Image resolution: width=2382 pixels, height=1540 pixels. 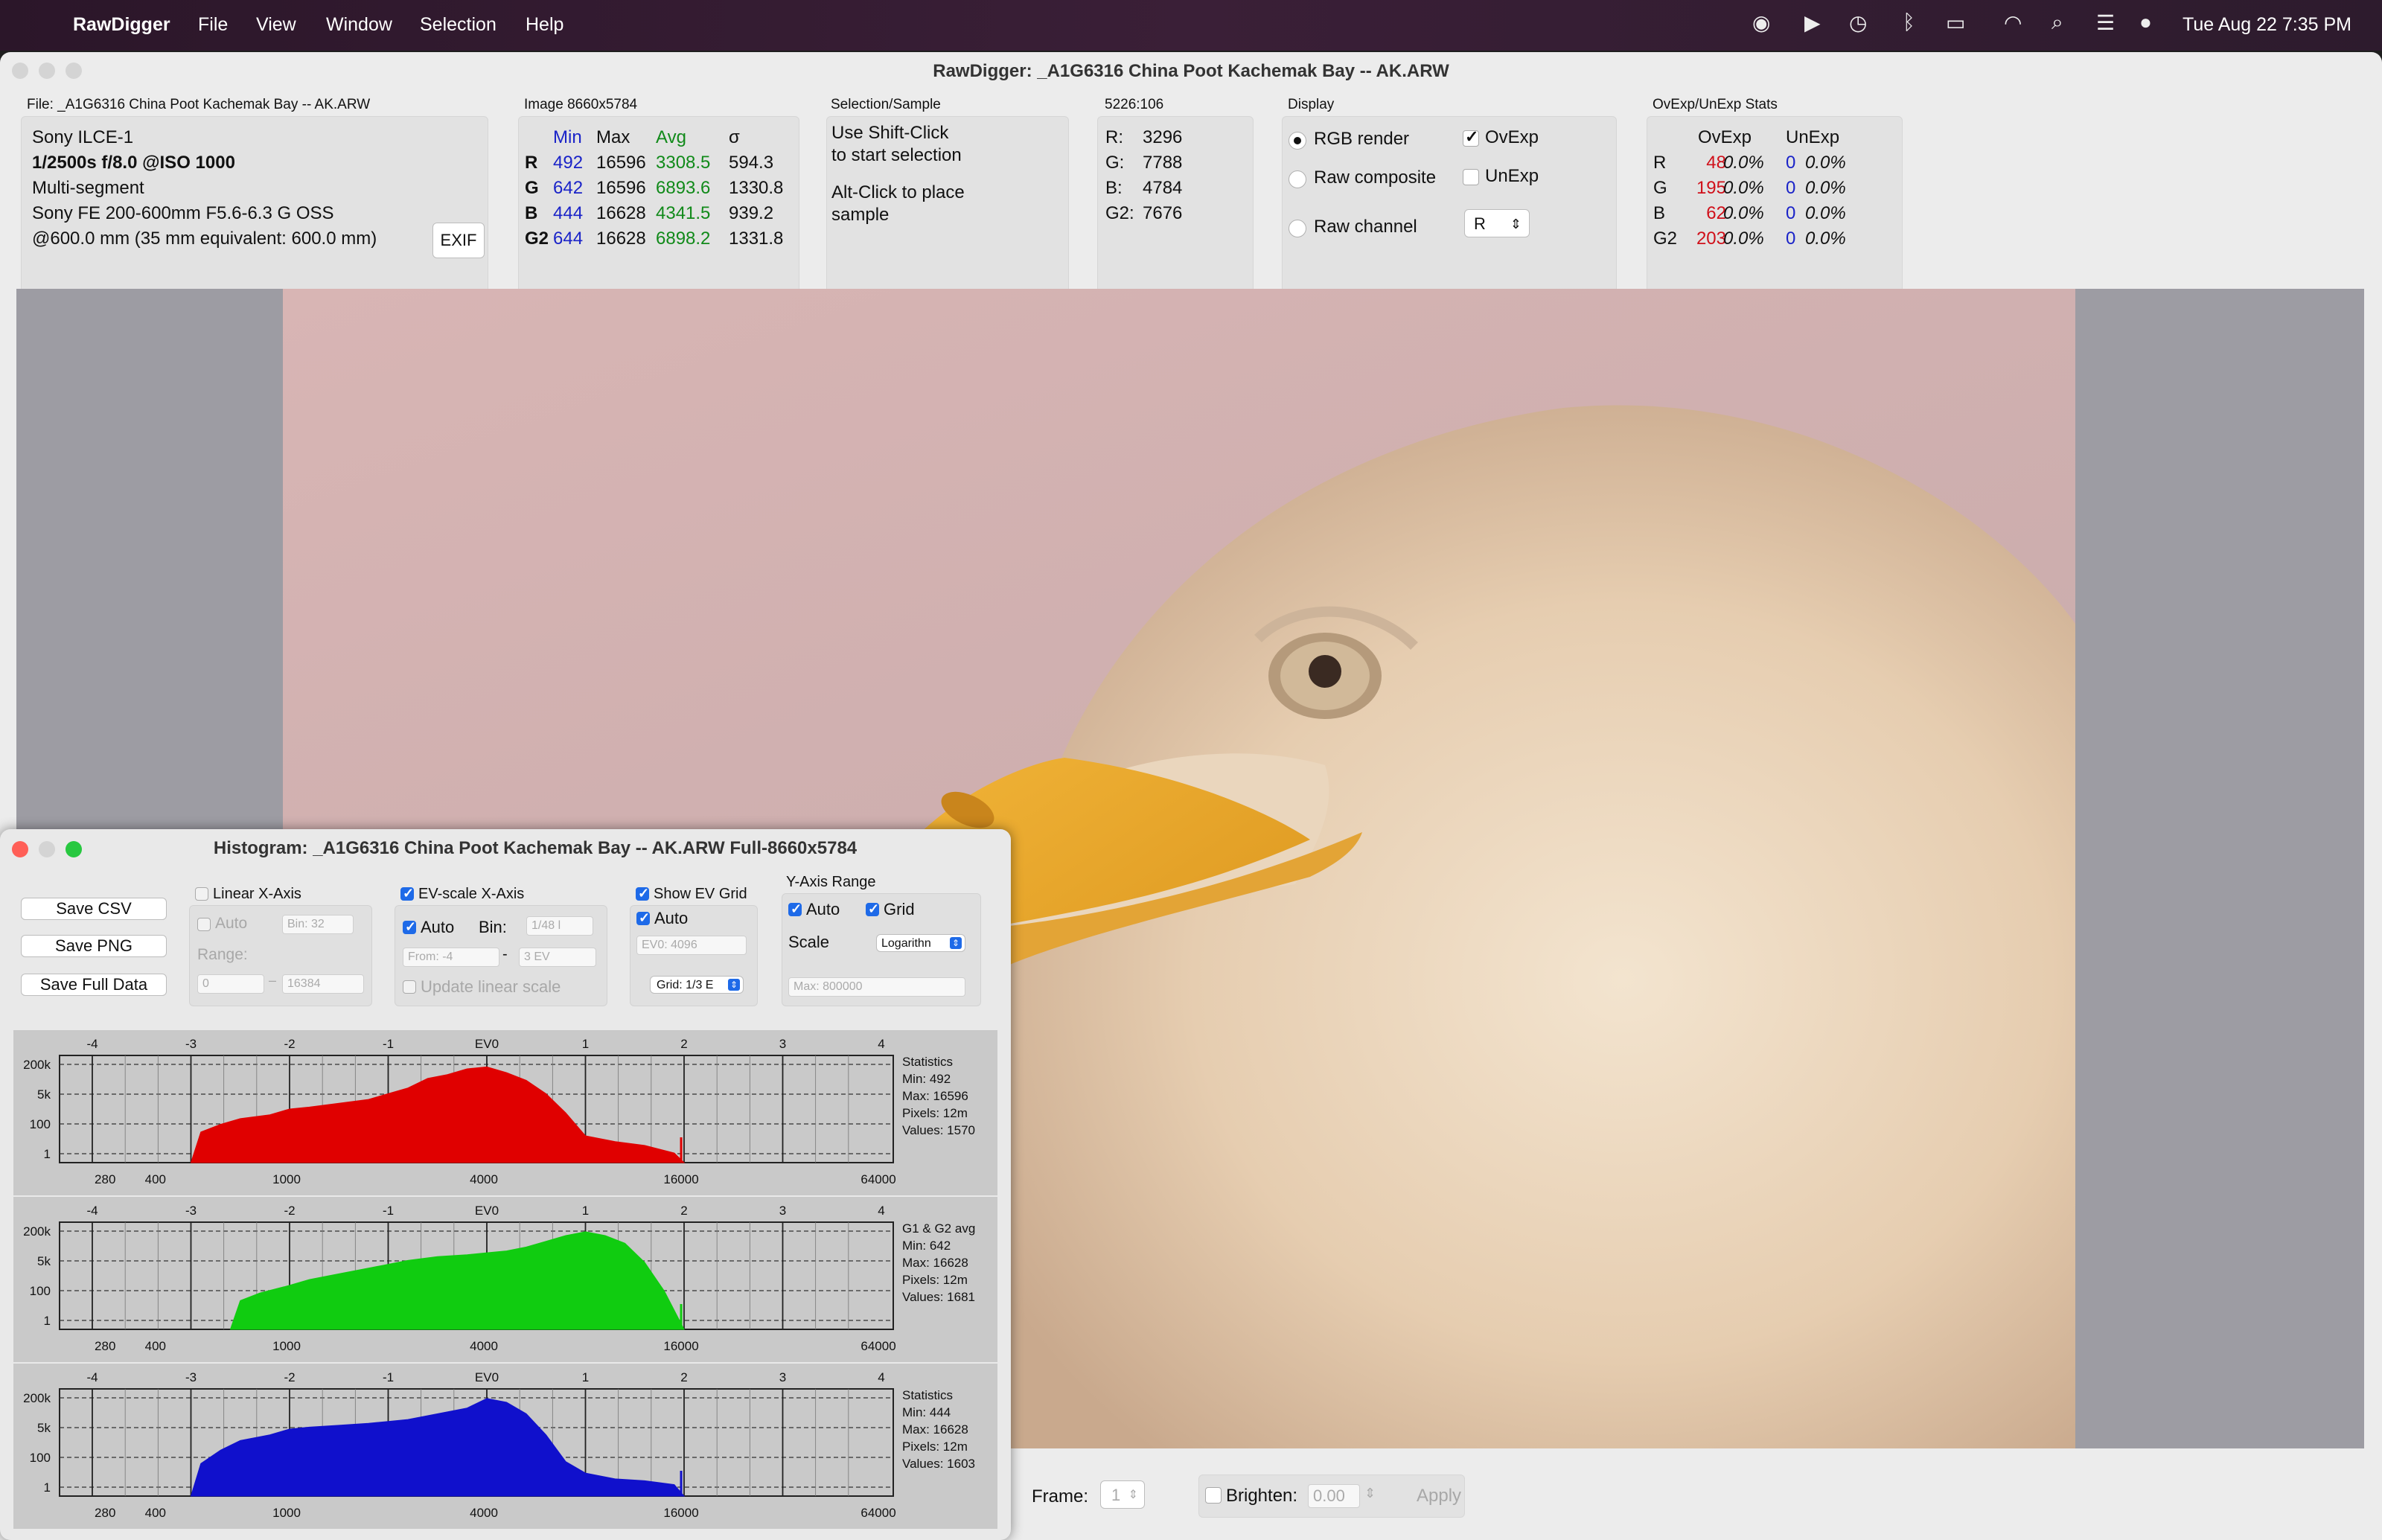 What do you see at coordinates (920, 943) in the screenshot?
I see `y-scale-select: Logarithn ⇕` at bounding box center [920, 943].